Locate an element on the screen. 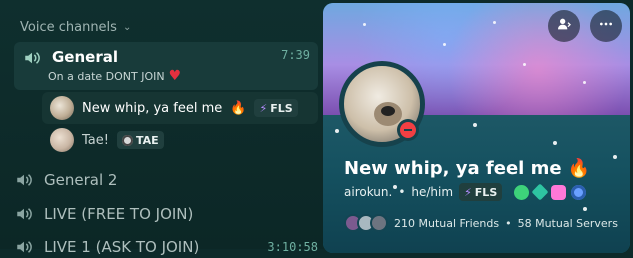  mutuals-row: 210 Mutual Friends • 58 Mutual Servers is located at coordinates (481, 223).